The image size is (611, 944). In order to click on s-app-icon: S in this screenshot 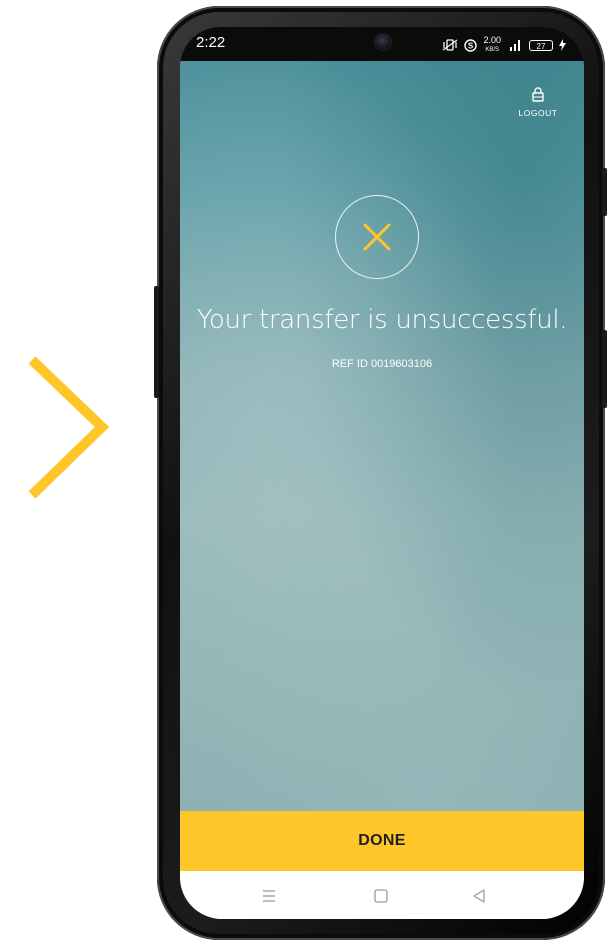, I will do `click(471, 45)`.